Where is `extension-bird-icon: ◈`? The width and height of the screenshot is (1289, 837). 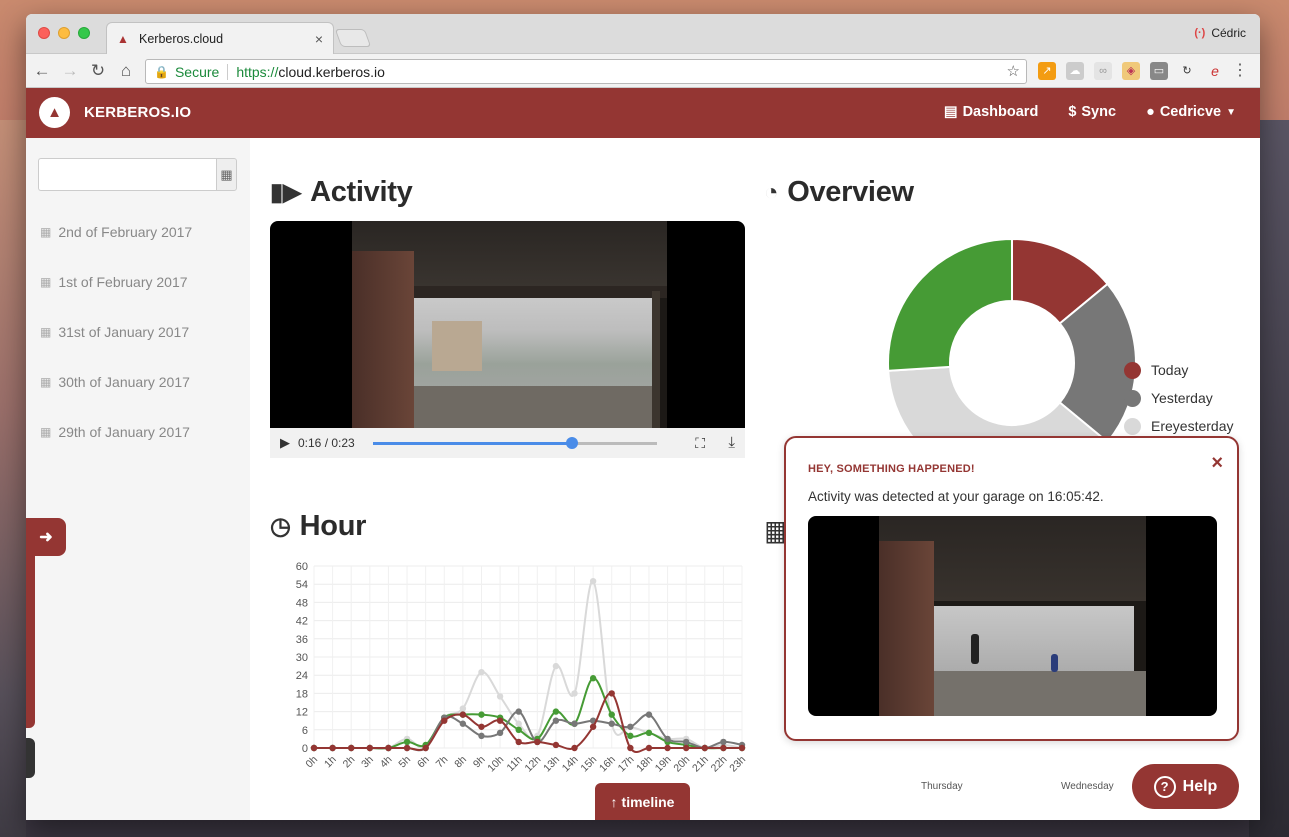
extension-bird-icon: ◈ is located at coordinates (1131, 71).